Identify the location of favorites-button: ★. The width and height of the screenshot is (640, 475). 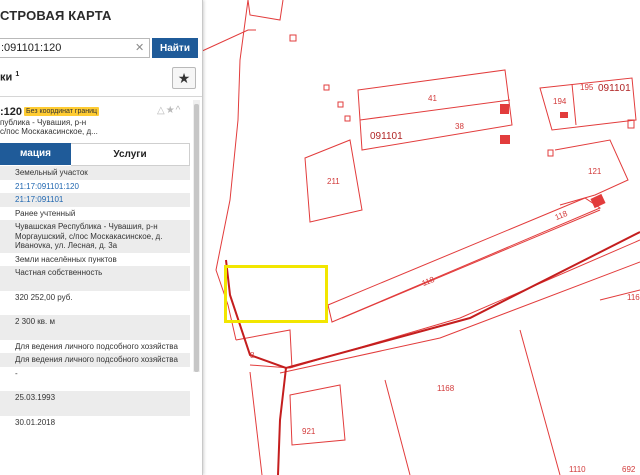
(184, 78).